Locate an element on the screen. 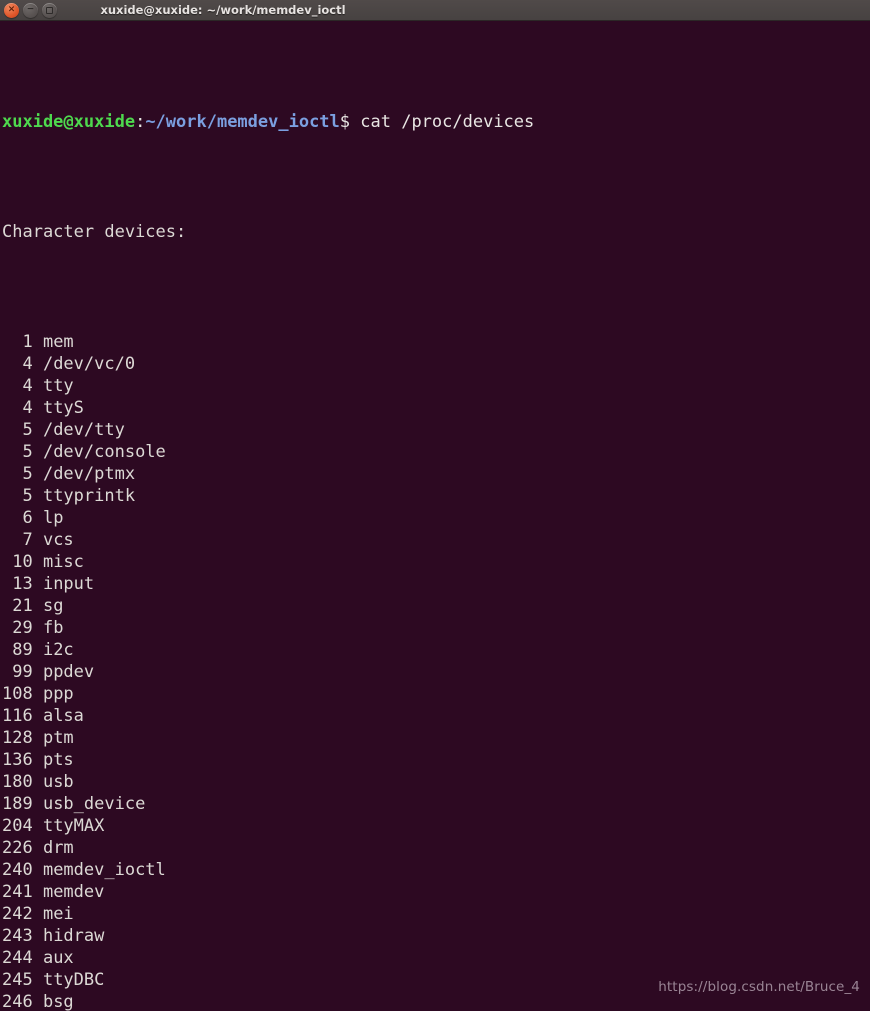 The width and height of the screenshot is (870, 1011). device-name: ptm is located at coordinates (53, 738).